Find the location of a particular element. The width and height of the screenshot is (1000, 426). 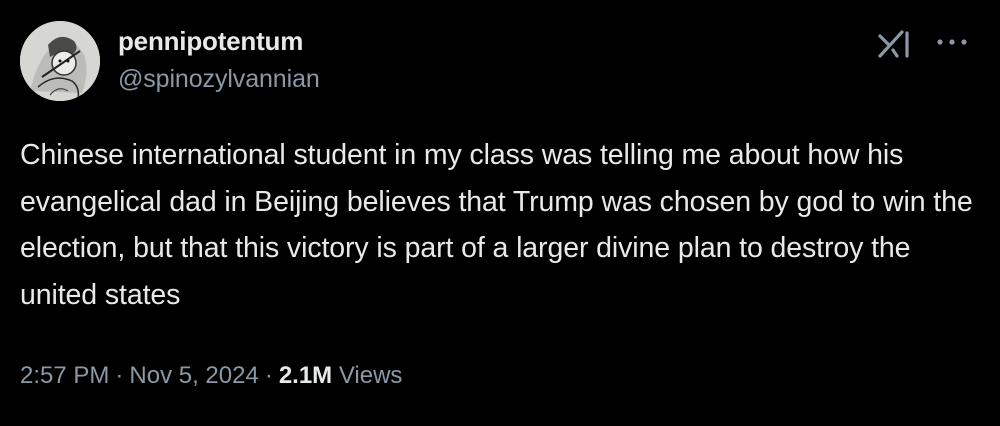

grok-icon is located at coordinates (895, 44).